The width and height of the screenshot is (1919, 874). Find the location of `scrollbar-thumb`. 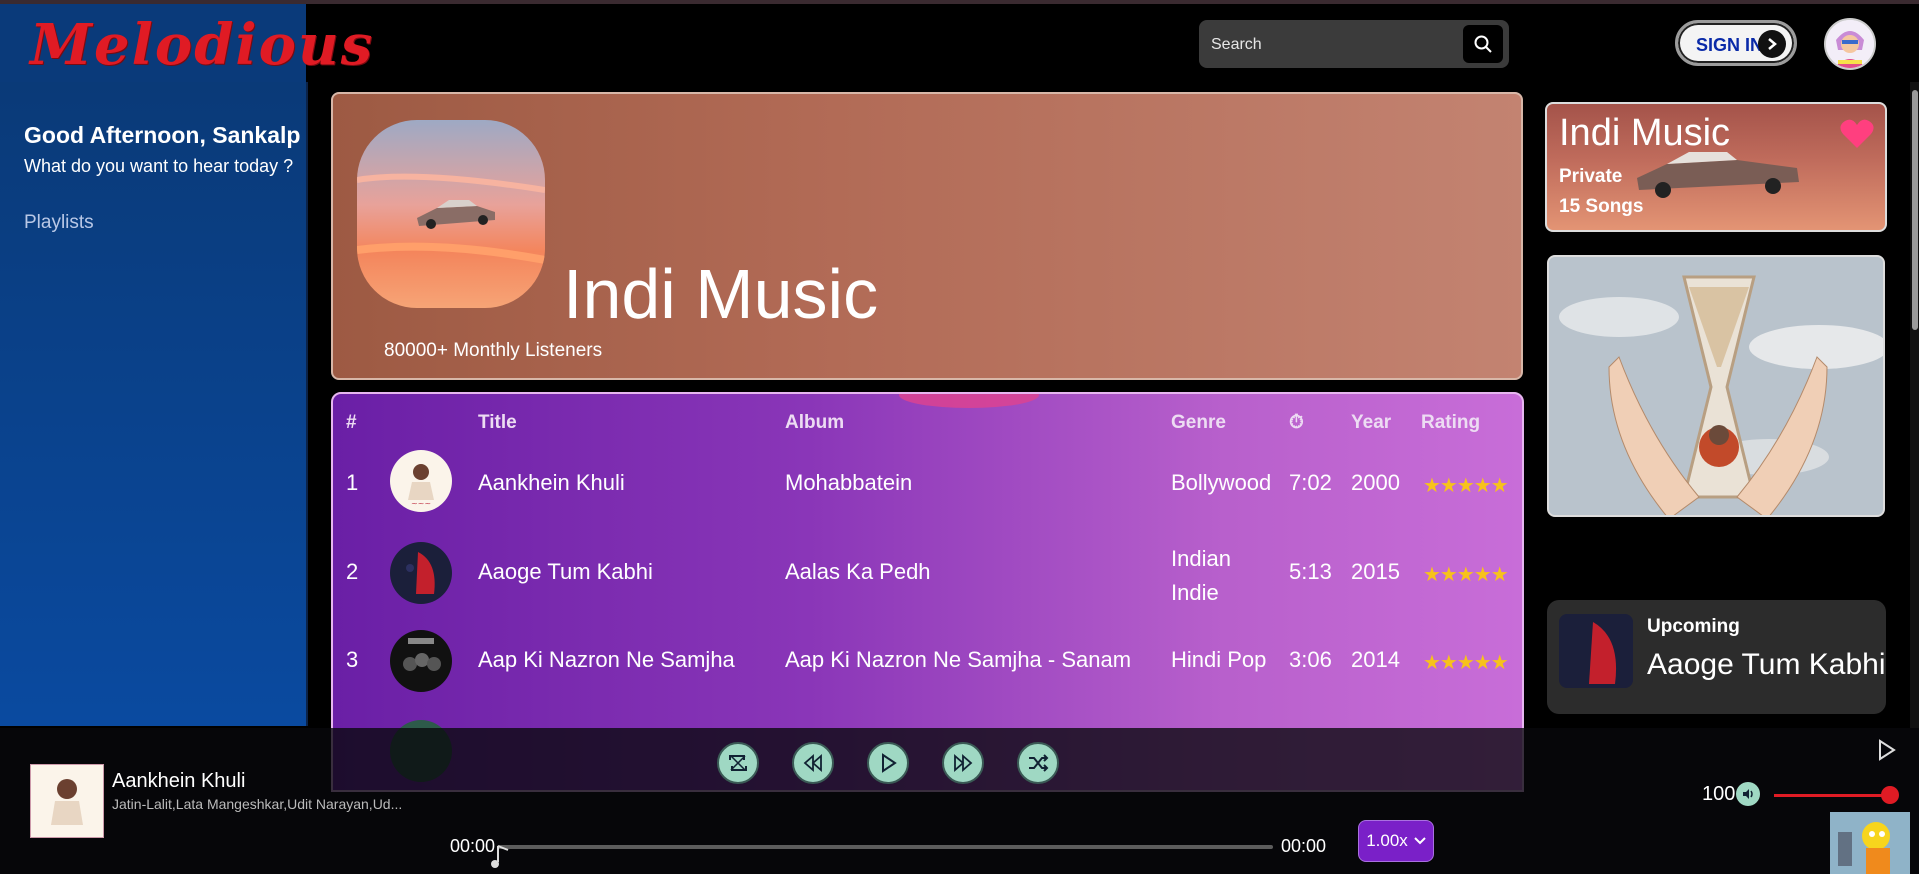

scrollbar-thumb is located at coordinates (1915, 210).